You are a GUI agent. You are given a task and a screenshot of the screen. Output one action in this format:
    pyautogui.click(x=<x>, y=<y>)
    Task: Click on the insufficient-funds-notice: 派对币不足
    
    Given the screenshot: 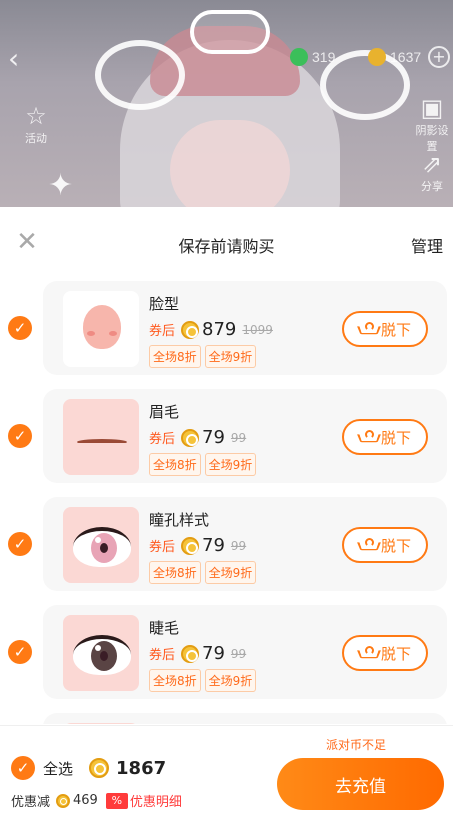 What is the action you would take?
    pyautogui.click(x=356, y=745)
    